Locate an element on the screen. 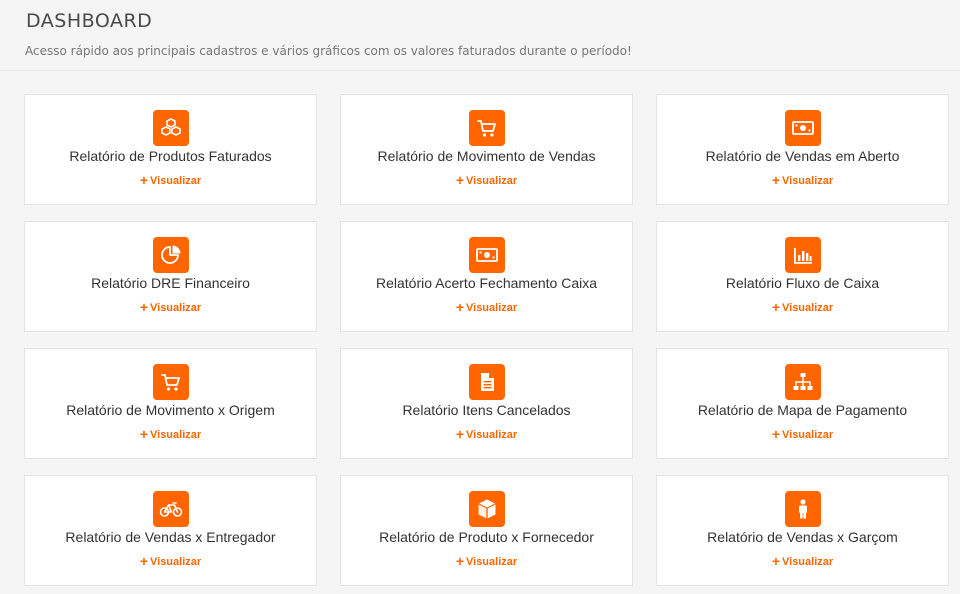 The image size is (960, 594). file-text-icon is located at coordinates (486, 382).